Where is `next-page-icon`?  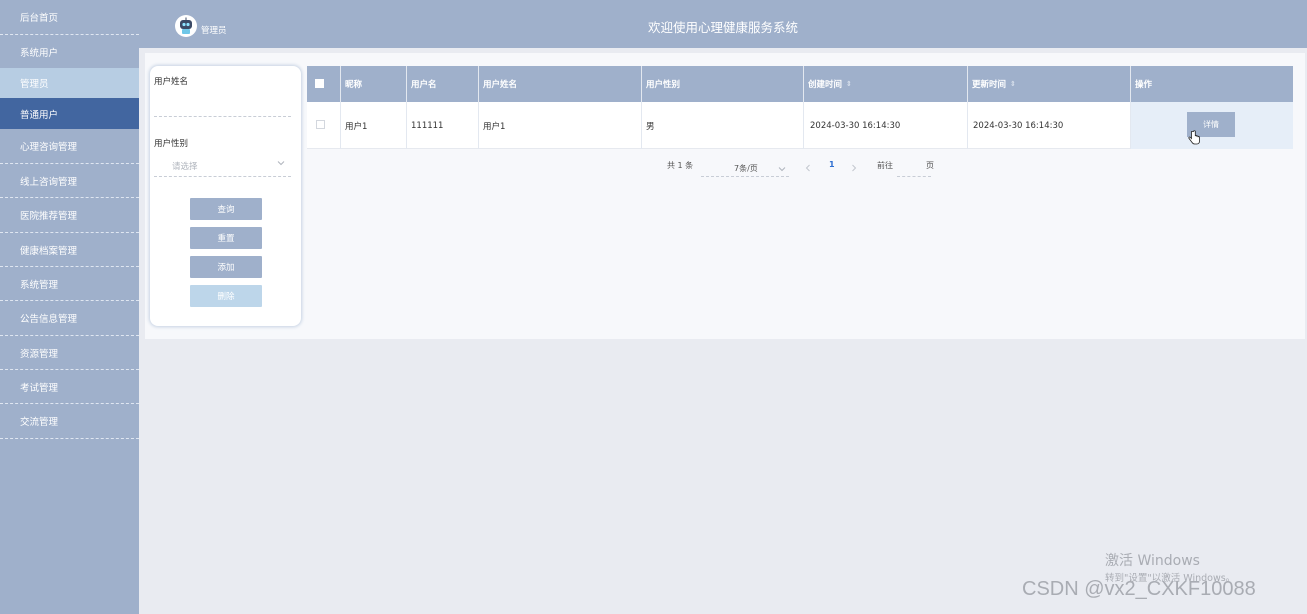
next-page-icon is located at coordinates (854, 168).